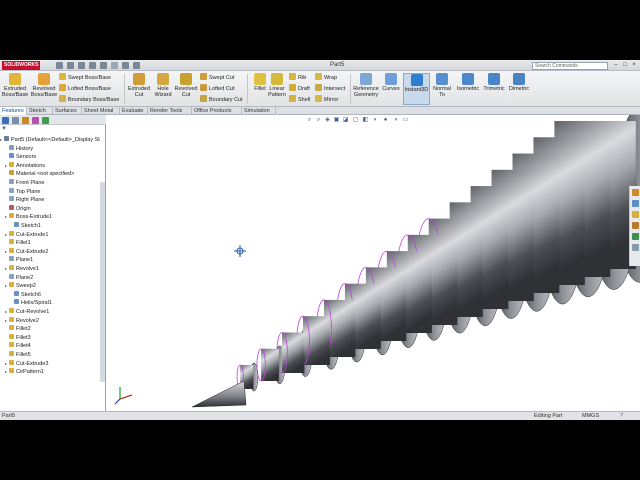 The image size is (640, 480). Describe the element at coordinates (590, 416) in the screenshot. I see `status-units: MMGS` at that location.